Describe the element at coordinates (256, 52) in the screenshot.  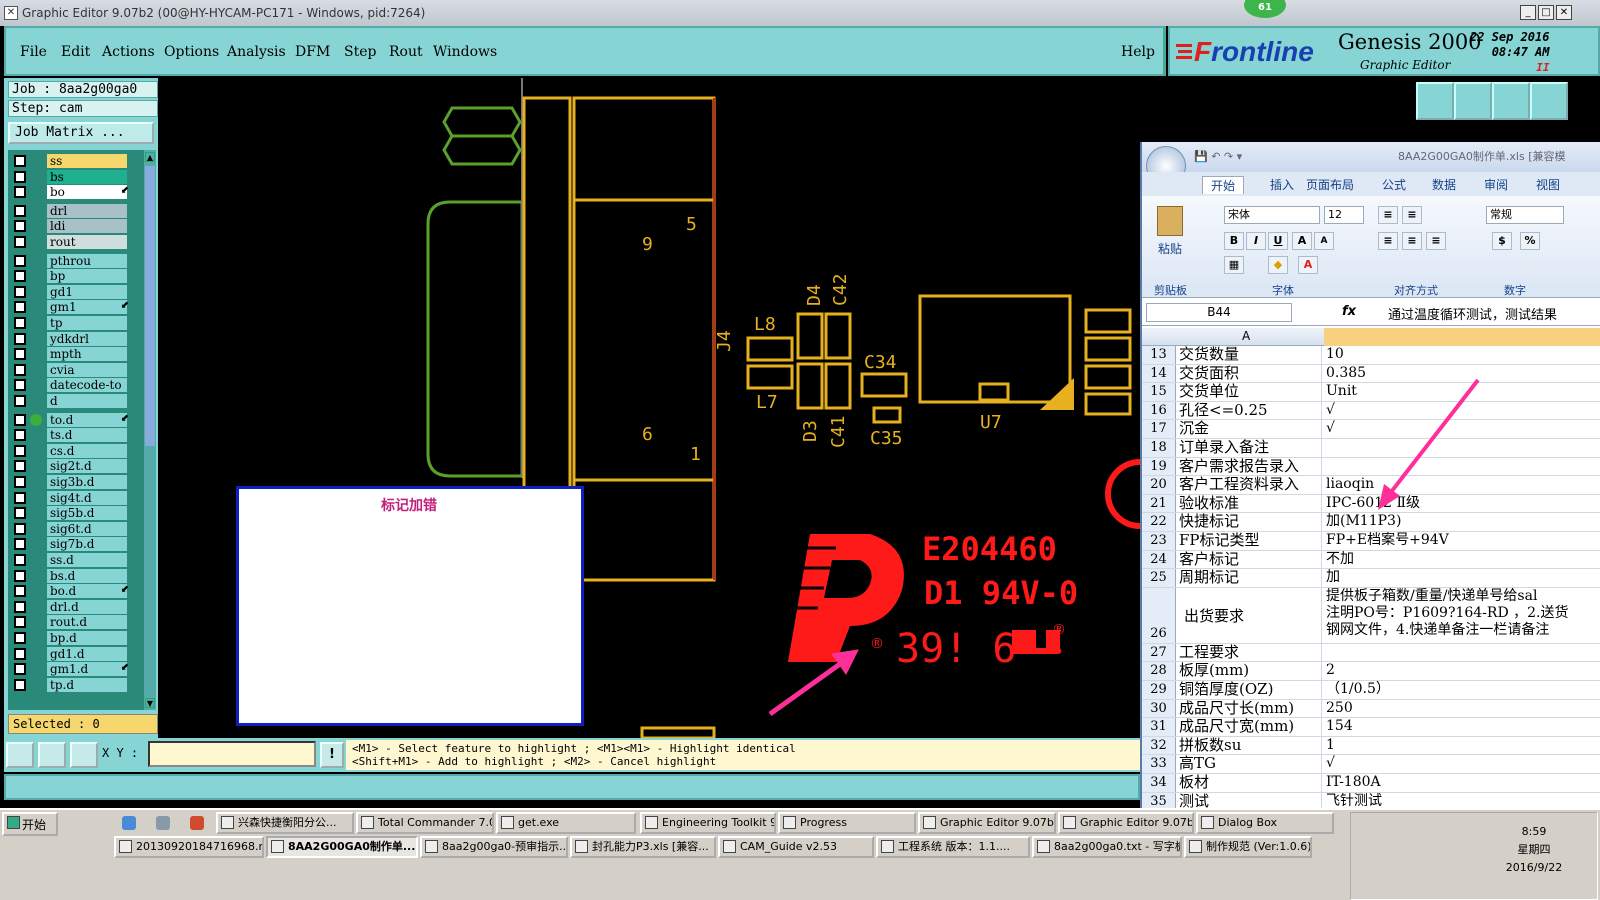
I see `menu-analysis: Analysis` at that location.